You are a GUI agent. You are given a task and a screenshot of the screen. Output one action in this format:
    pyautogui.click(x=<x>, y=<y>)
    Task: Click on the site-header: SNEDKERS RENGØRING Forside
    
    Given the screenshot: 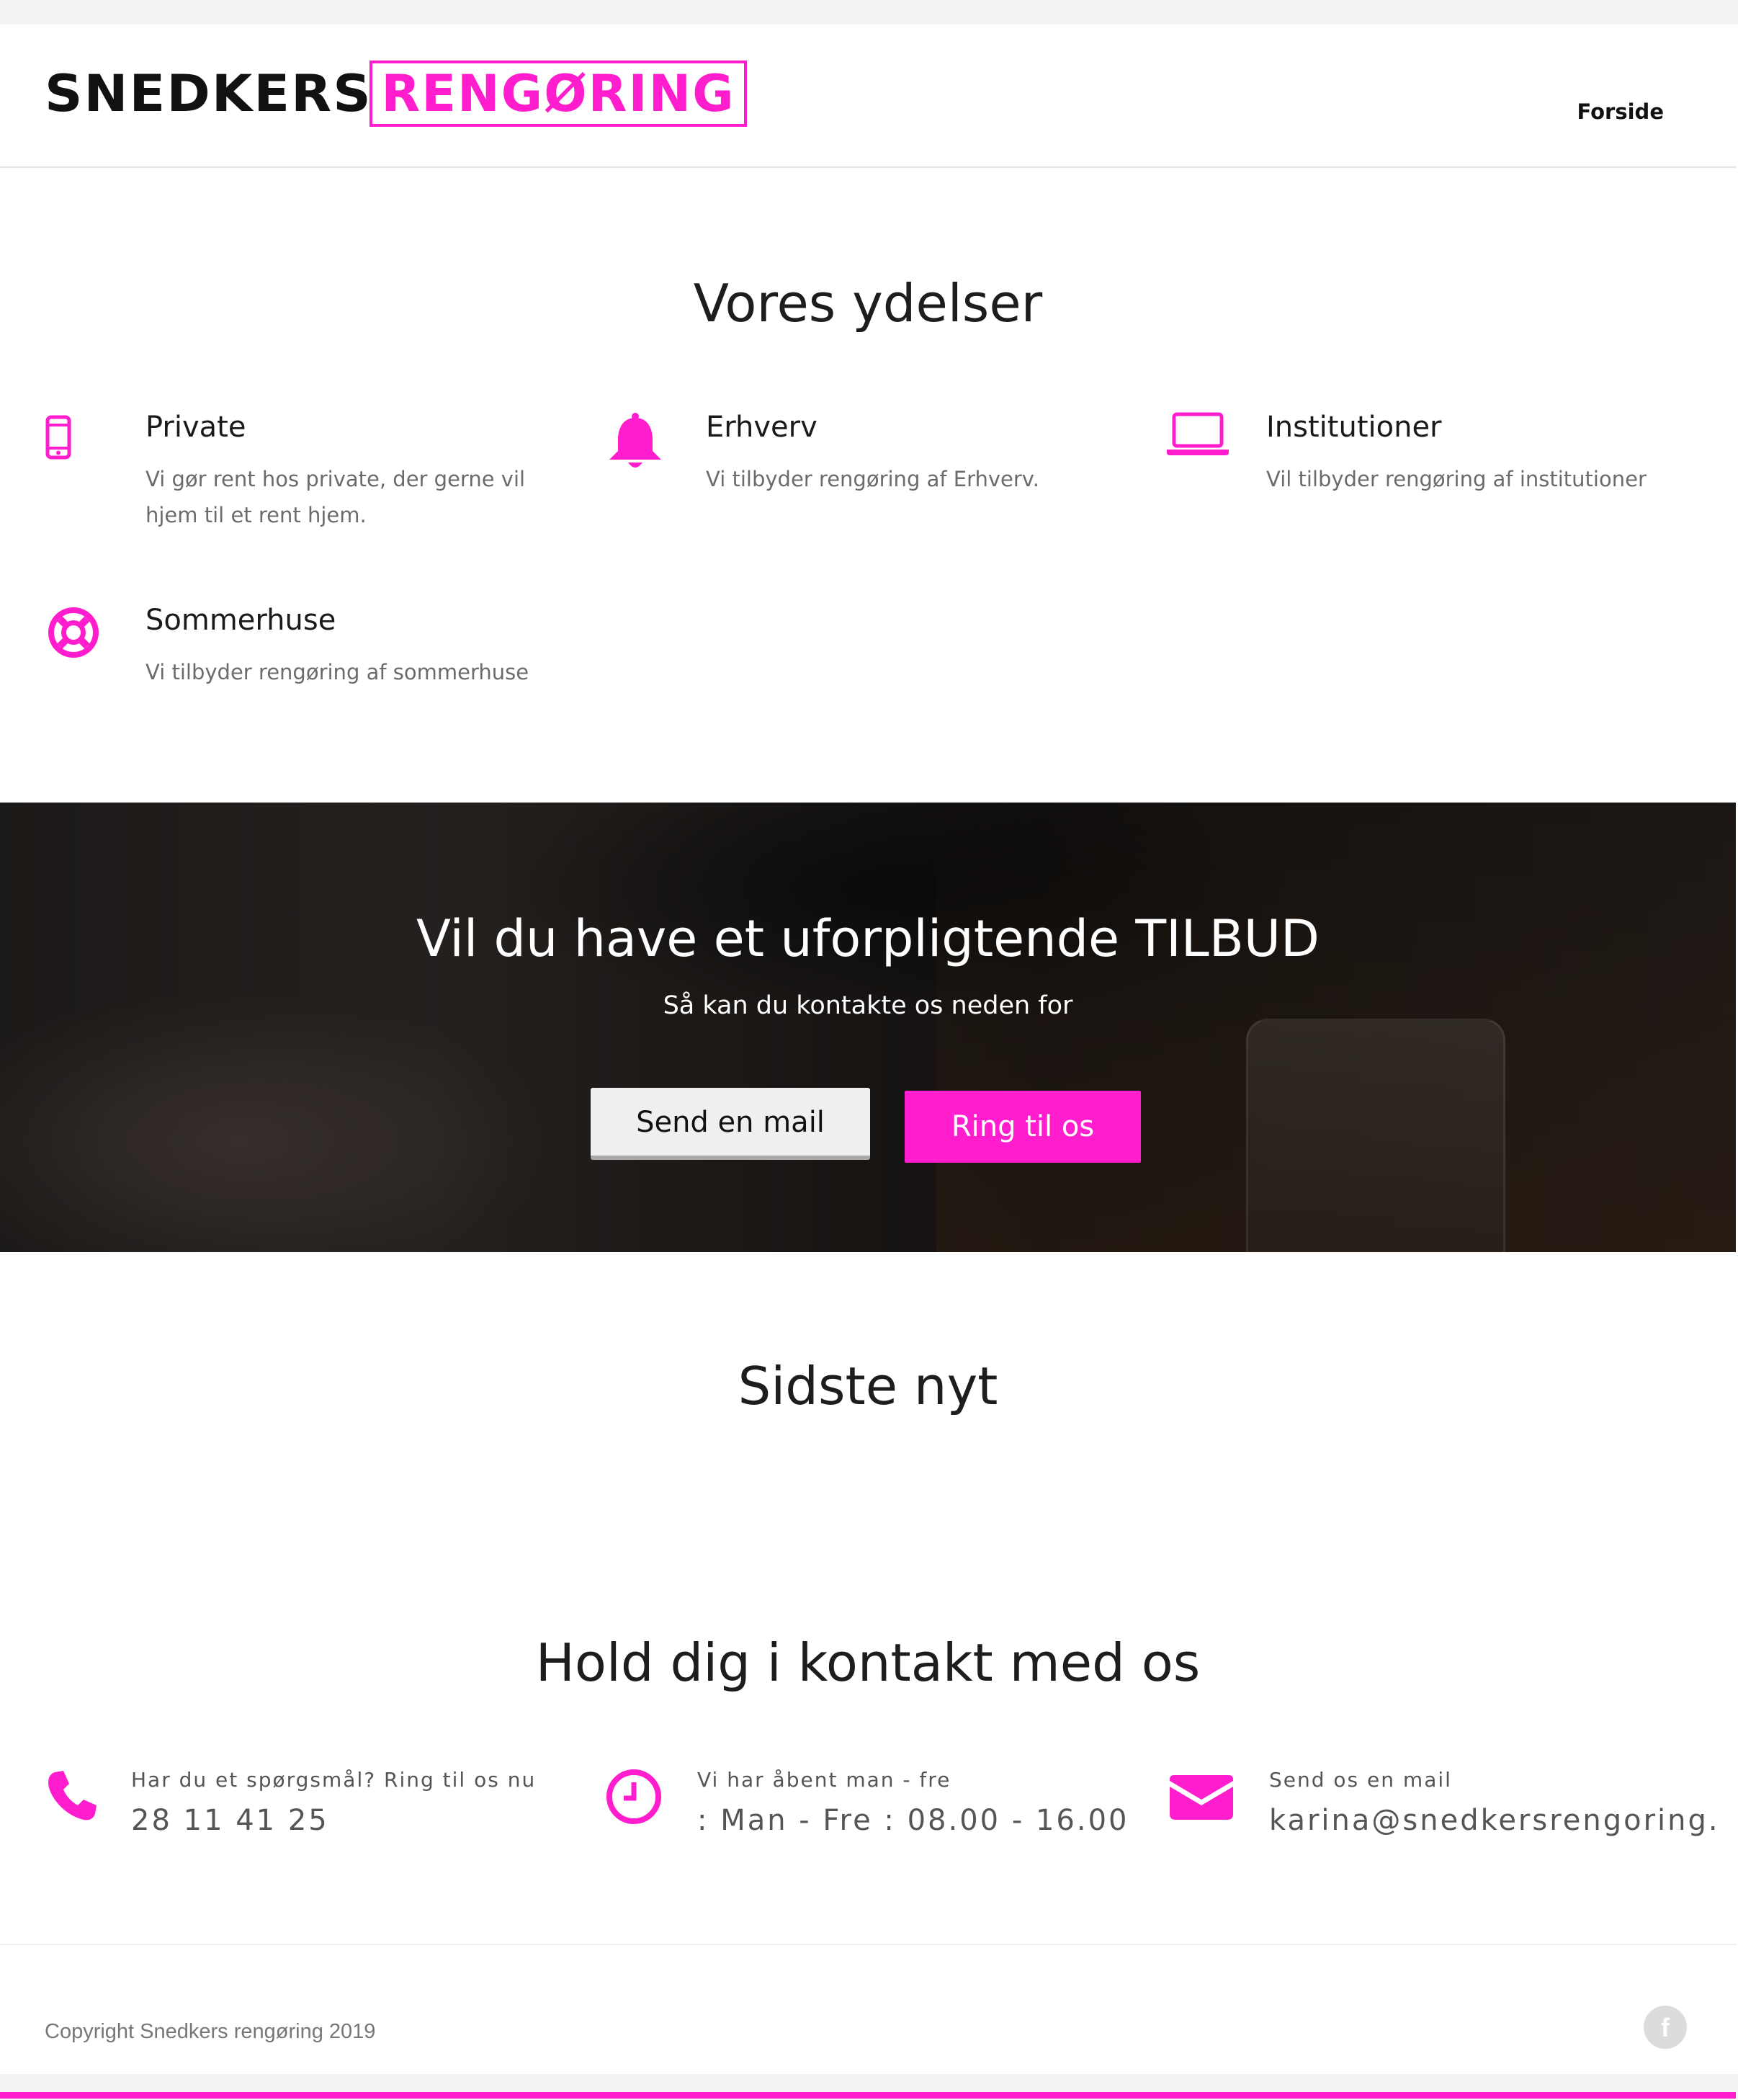 What is the action you would take?
    pyautogui.click(x=868, y=96)
    